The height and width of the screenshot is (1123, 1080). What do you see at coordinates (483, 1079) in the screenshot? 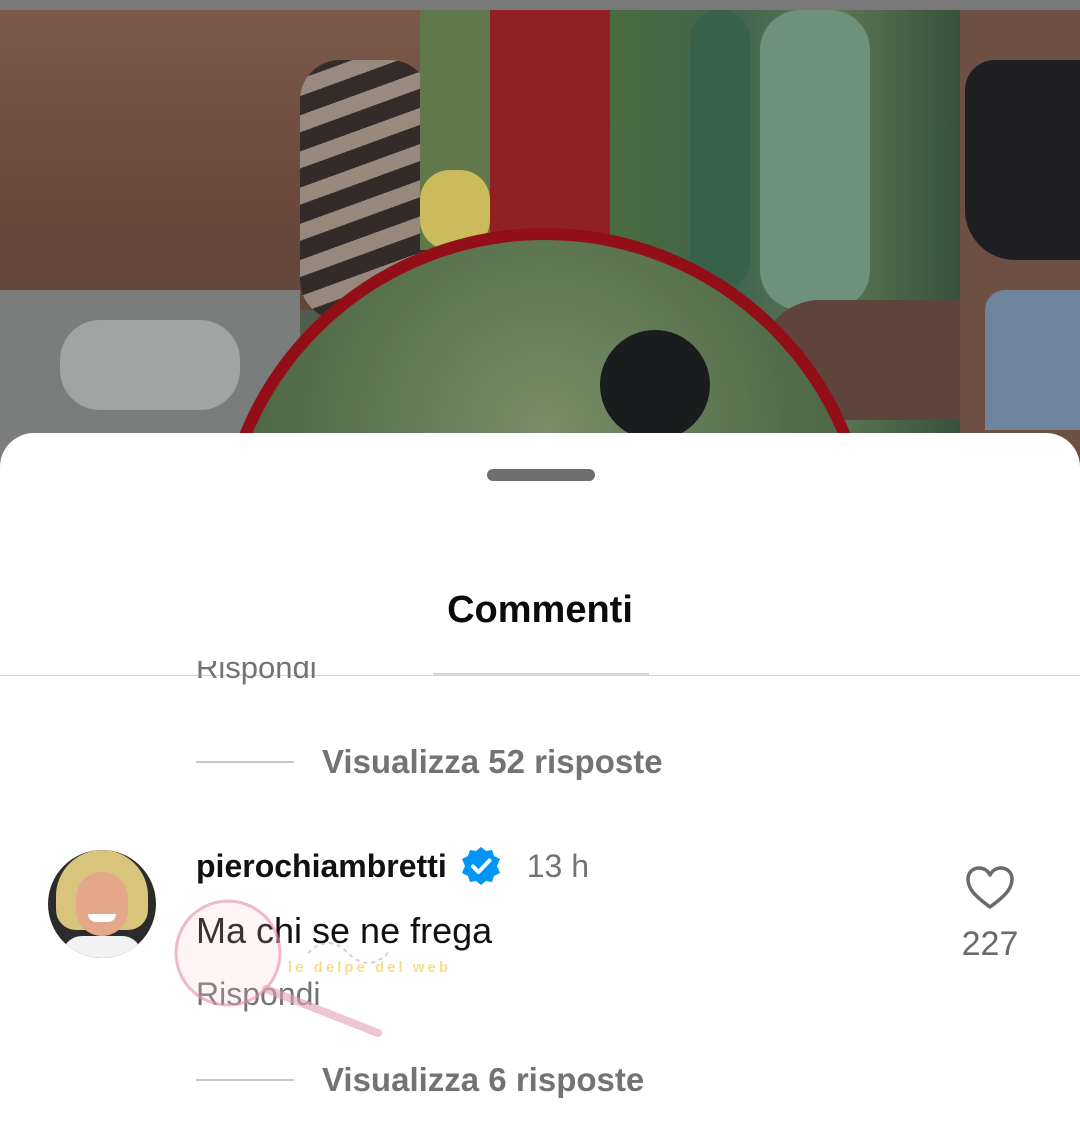
I see `view-replies-label: Visualizza 6 risposte` at bounding box center [483, 1079].